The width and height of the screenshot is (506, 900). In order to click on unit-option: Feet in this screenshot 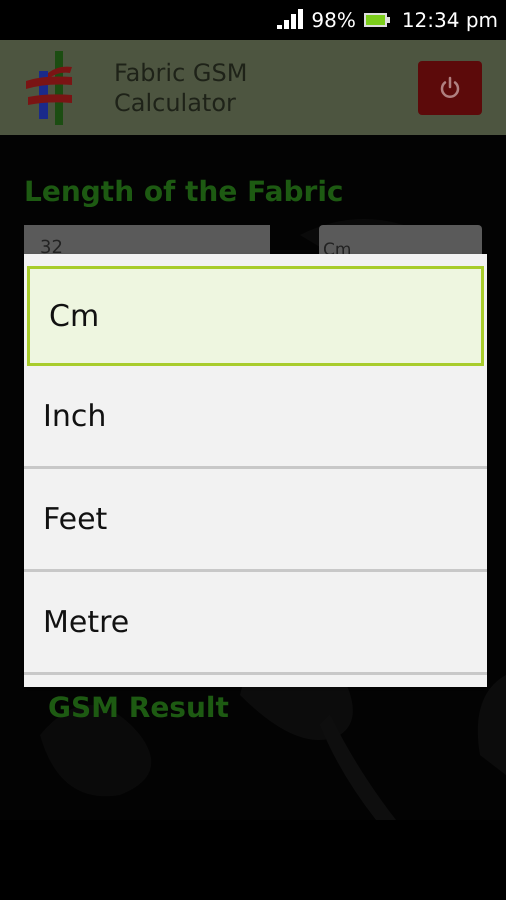, I will do `click(255, 520)`.